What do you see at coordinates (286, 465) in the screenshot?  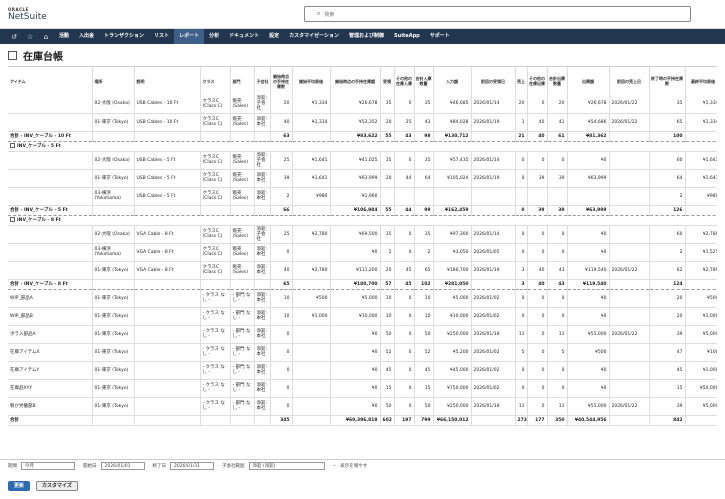 I see `subsidiary-select: 添鉛 (添鉛)` at bounding box center [286, 465].